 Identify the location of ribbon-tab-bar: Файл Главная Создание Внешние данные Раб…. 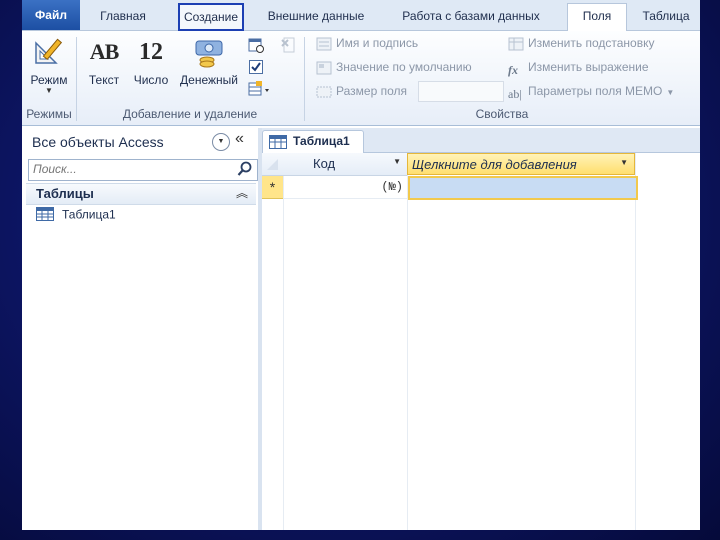
(361, 15).